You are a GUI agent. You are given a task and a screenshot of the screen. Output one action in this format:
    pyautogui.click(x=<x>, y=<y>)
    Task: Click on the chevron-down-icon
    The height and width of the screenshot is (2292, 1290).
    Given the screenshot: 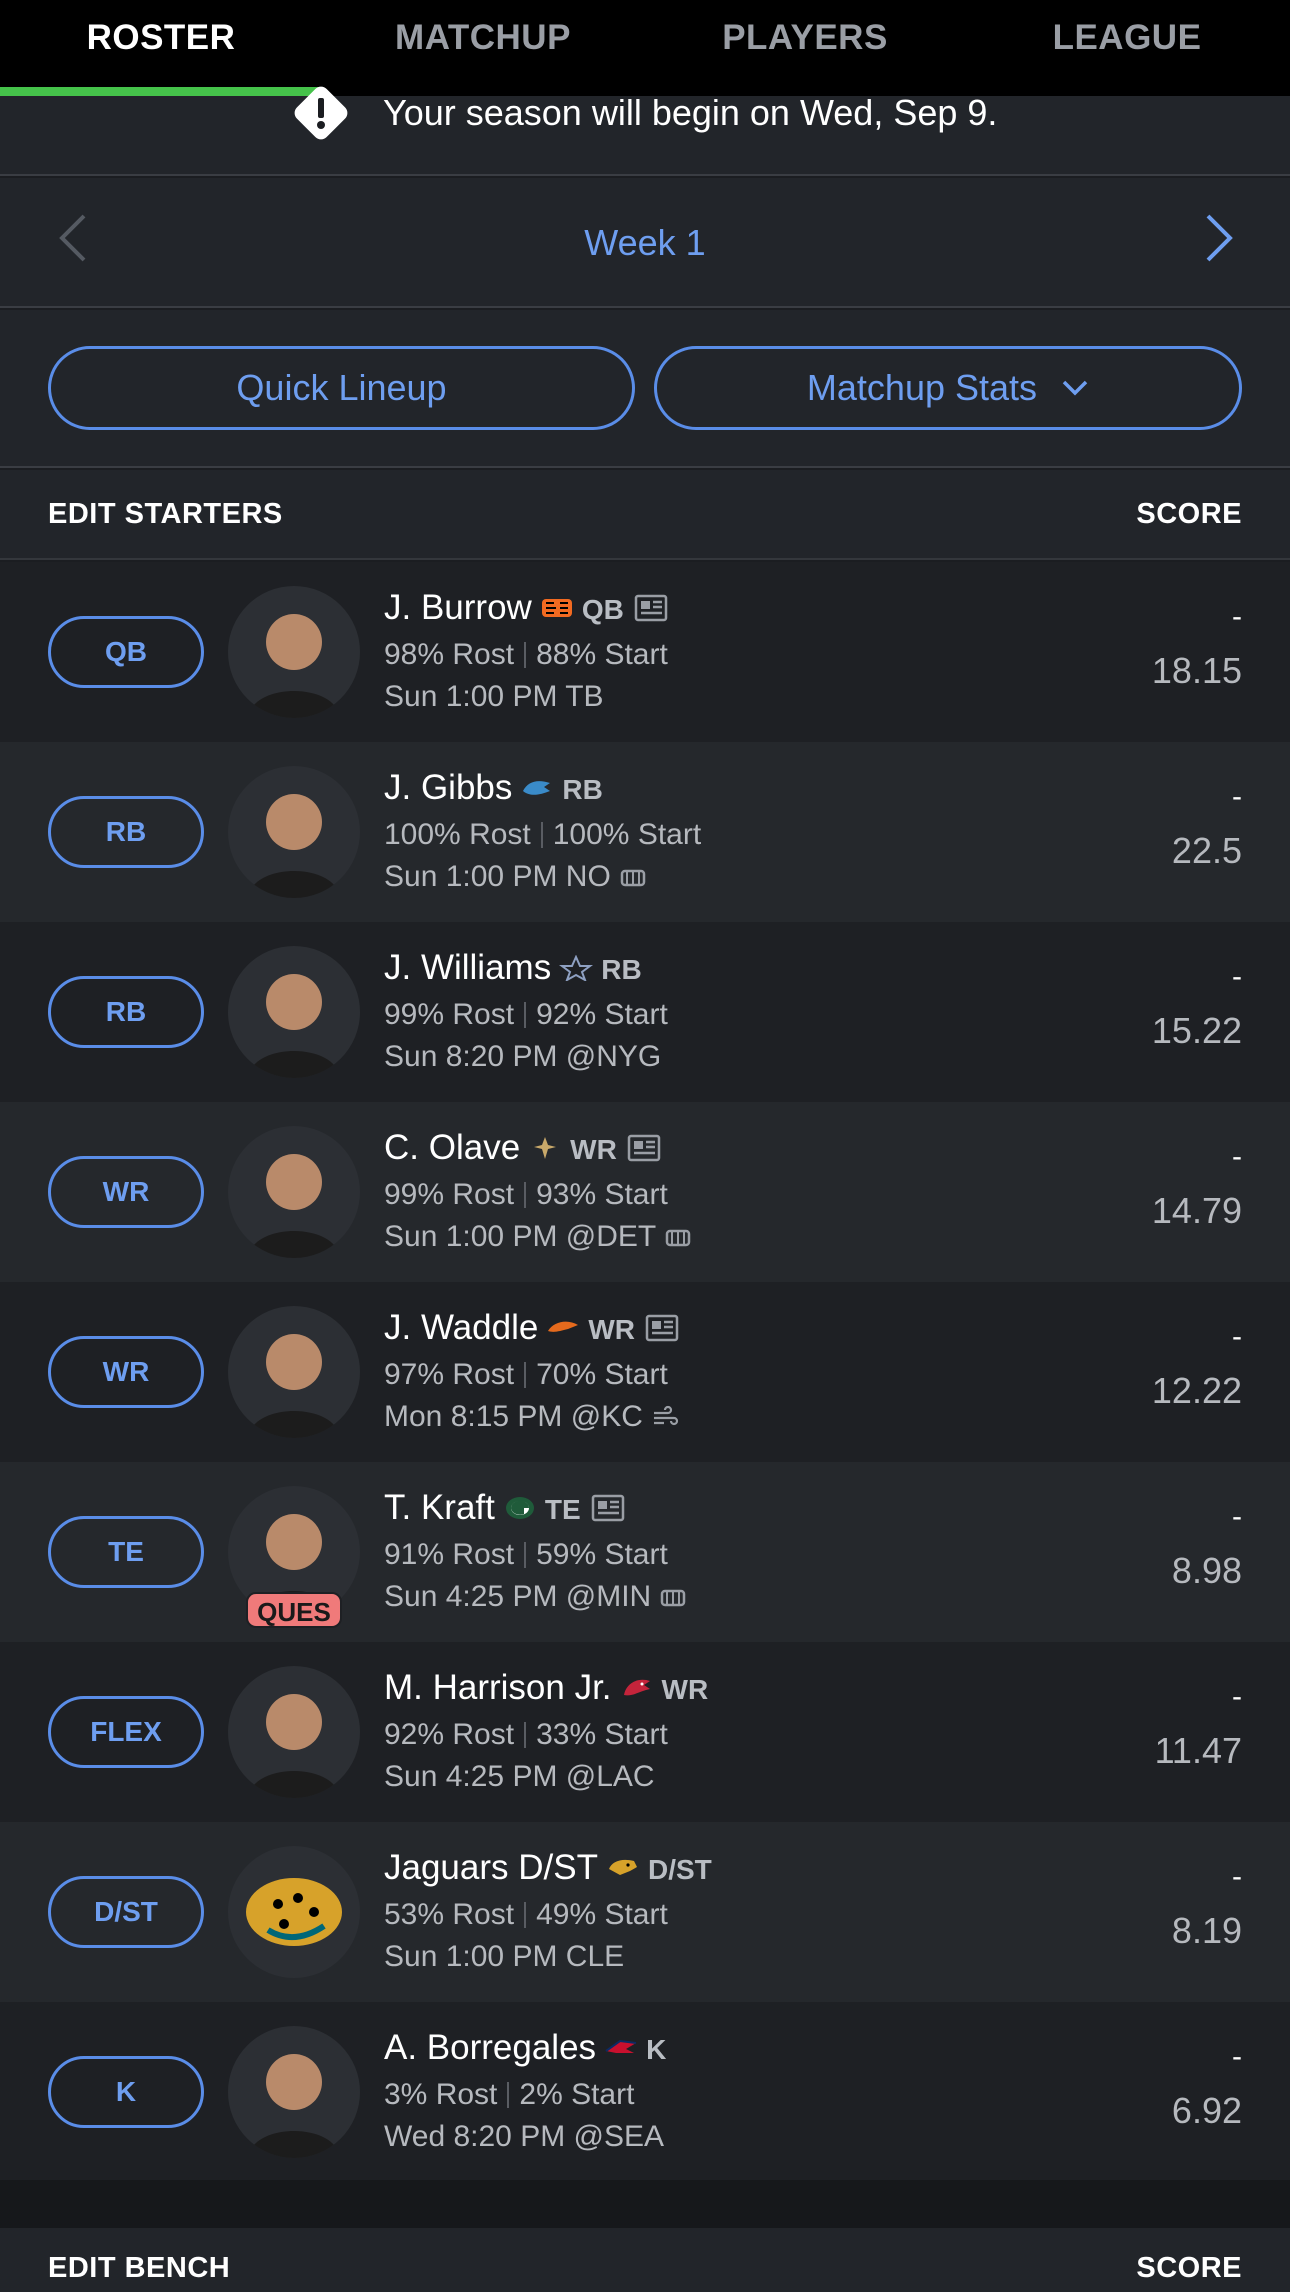 What is the action you would take?
    pyautogui.click(x=1075, y=388)
    